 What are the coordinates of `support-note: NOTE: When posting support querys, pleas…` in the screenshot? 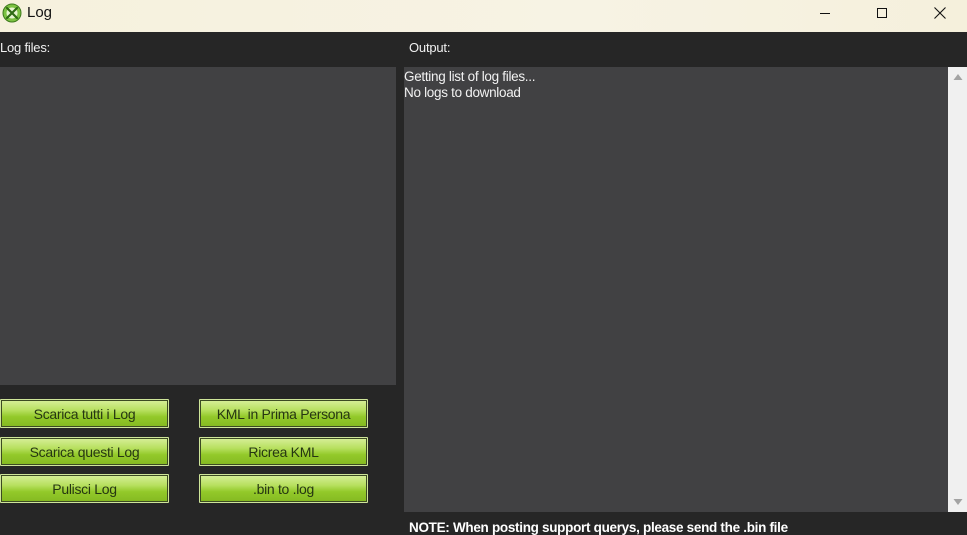 It's located at (598, 527).